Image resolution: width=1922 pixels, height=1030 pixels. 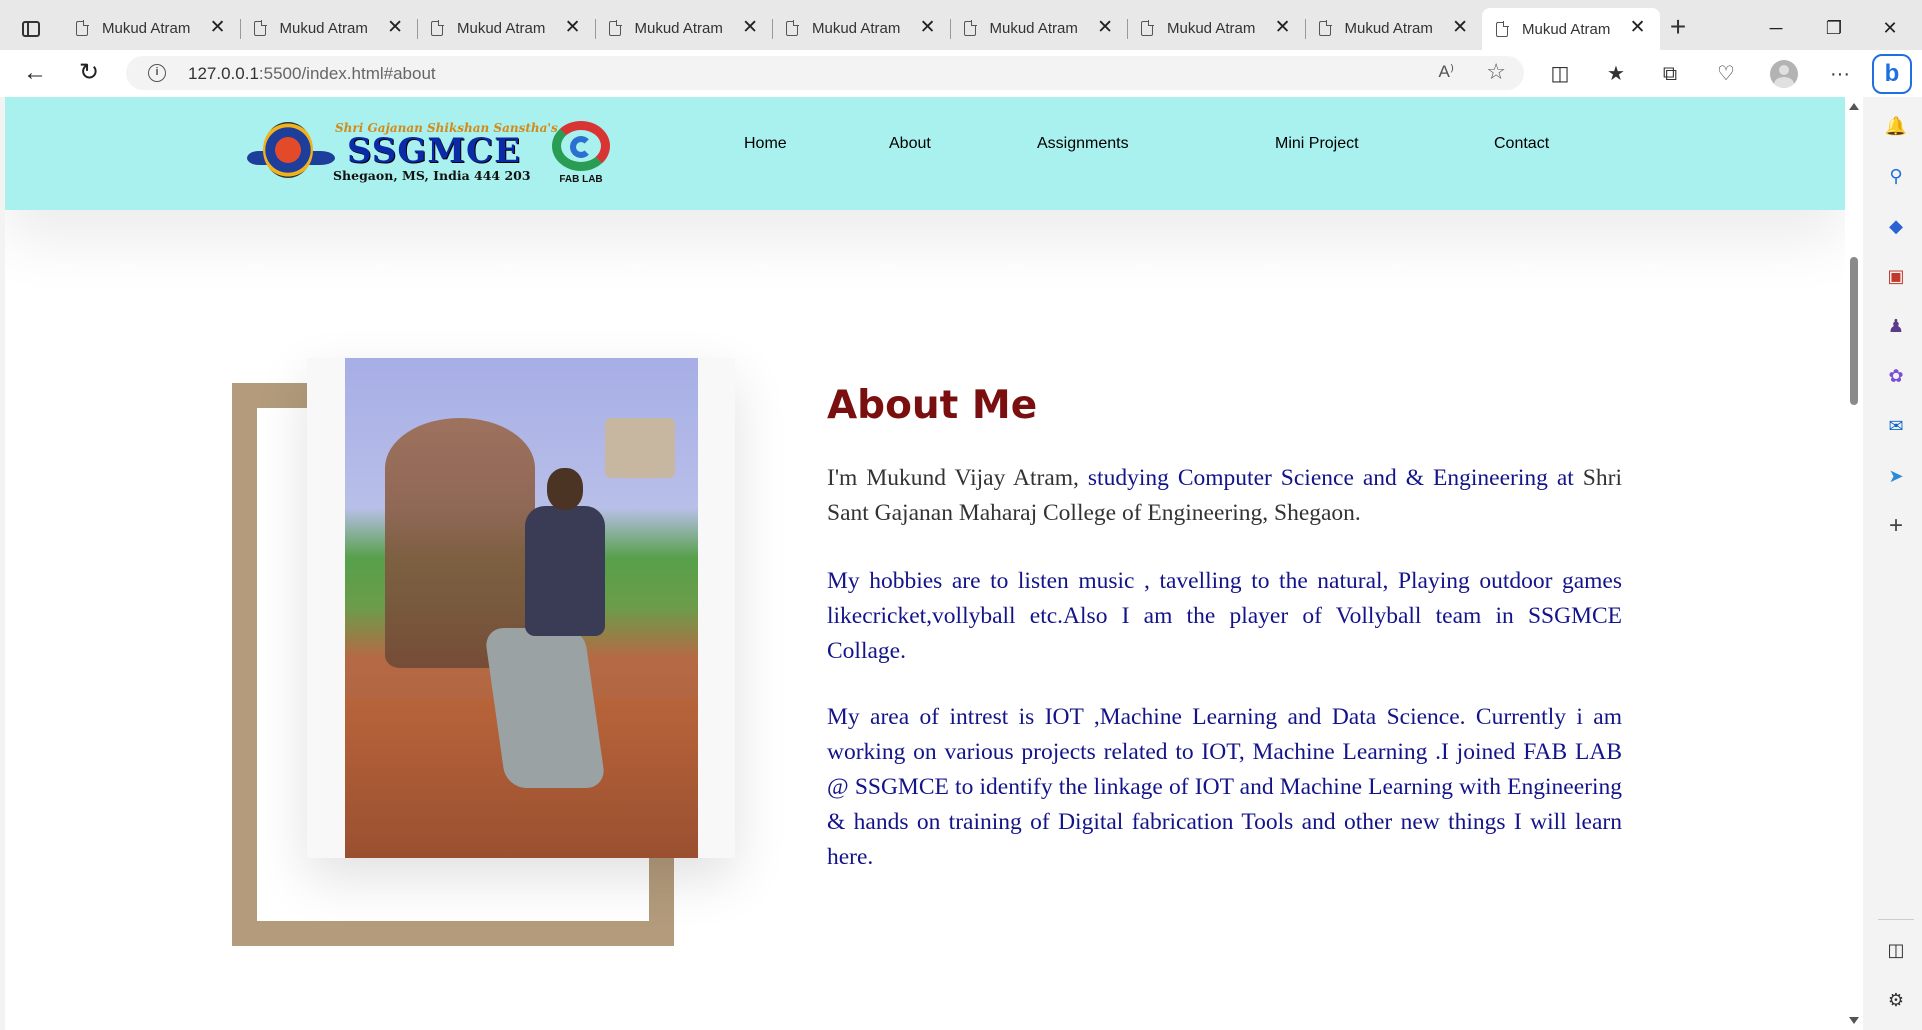 I want to click on tab-actions-icon, so click(x=31, y=29).